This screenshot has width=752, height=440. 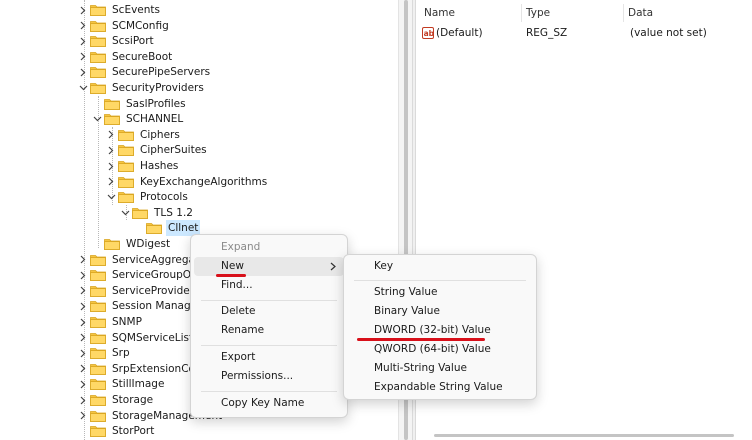 I want to click on tree-item: SecurityProviders, so click(x=142, y=88).